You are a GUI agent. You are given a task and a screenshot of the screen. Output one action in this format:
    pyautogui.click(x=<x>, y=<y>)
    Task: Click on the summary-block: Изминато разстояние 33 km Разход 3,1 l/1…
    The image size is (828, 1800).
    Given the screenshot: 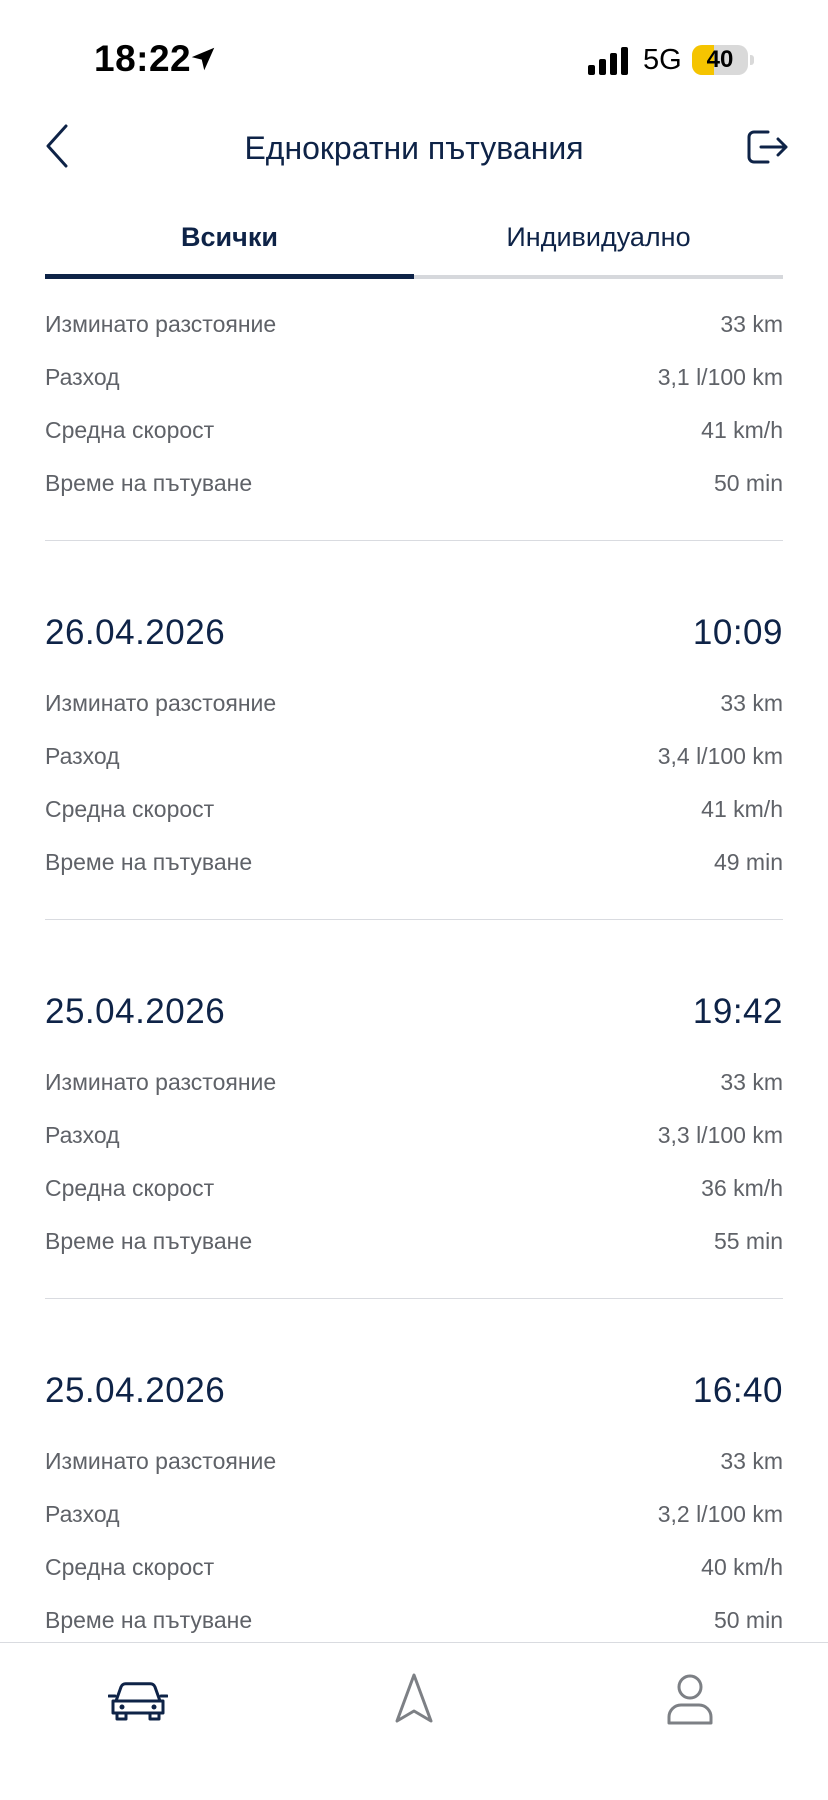 What is the action you would take?
    pyautogui.click(x=414, y=419)
    